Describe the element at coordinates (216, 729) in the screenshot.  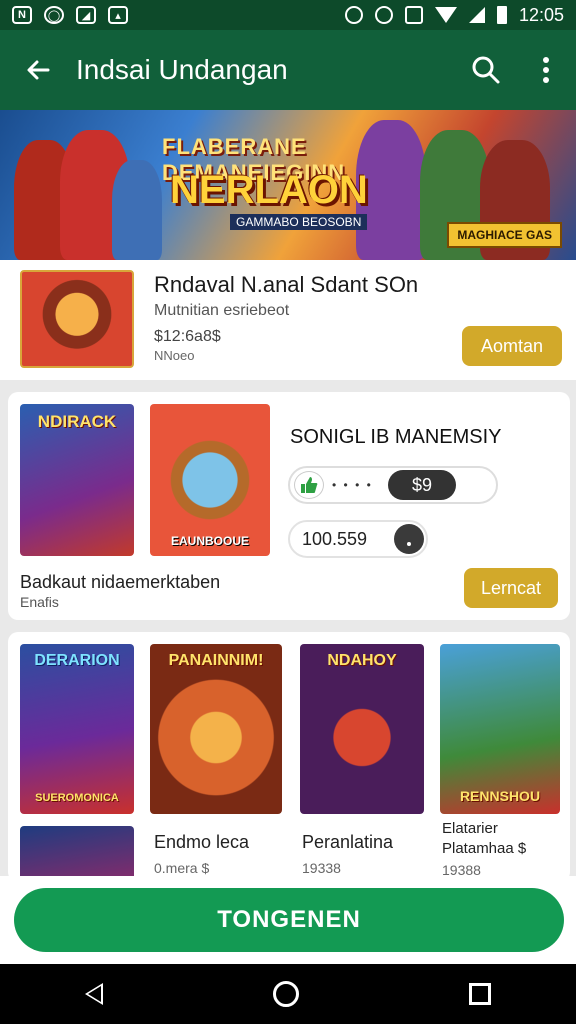
I see `grid-poster: PANAINNIM!` at that location.